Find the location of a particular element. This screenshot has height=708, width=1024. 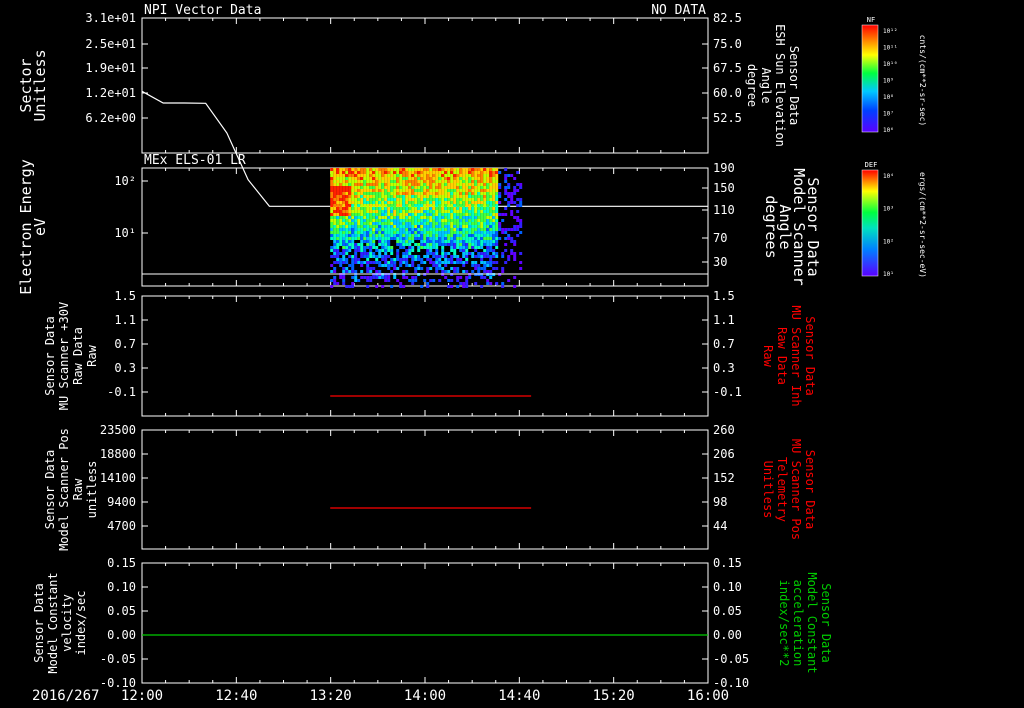

right-tick-label: 60.0 is located at coordinates (727, 93).